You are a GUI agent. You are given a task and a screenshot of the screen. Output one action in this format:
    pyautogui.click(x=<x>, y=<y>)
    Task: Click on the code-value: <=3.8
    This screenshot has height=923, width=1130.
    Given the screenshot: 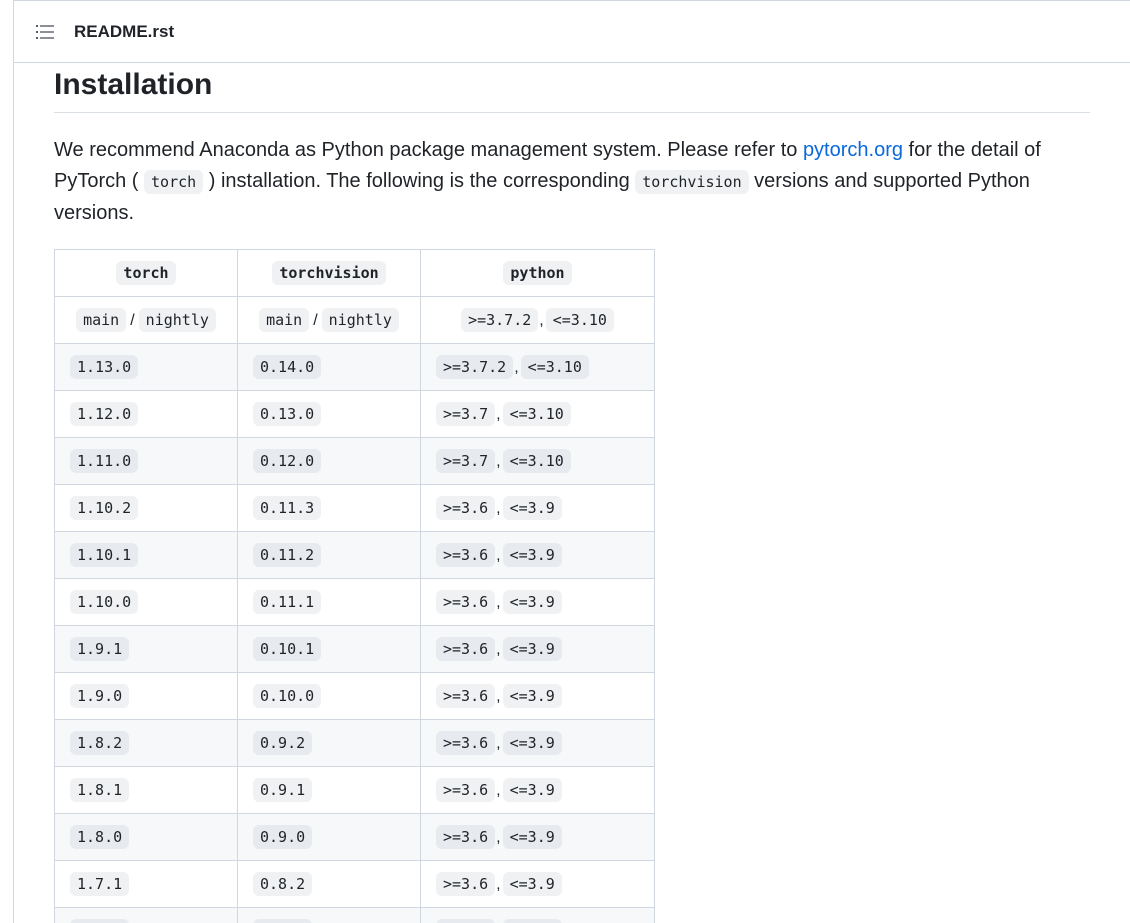 What is the action you would take?
    pyautogui.click(x=532, y=920)
    